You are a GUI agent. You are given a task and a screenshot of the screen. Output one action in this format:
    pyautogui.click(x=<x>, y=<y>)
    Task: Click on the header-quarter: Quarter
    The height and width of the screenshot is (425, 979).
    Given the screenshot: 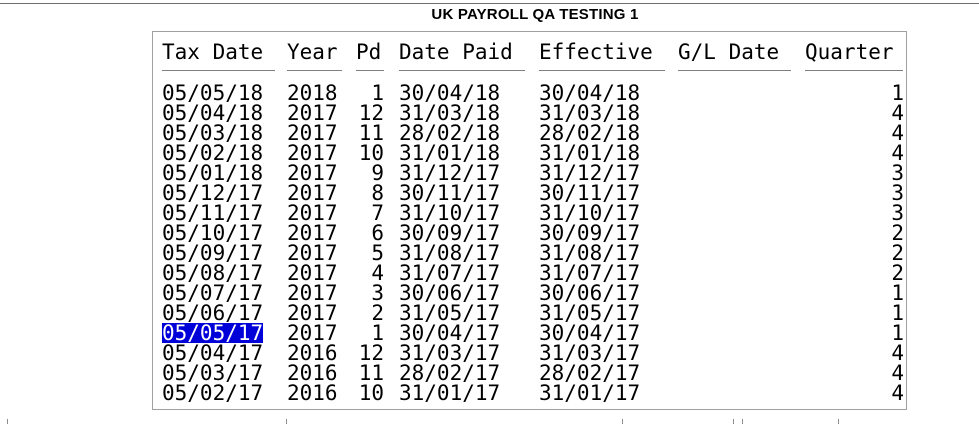 What is the action you would take?
    pyautogui.click(x=849, y=52)
    